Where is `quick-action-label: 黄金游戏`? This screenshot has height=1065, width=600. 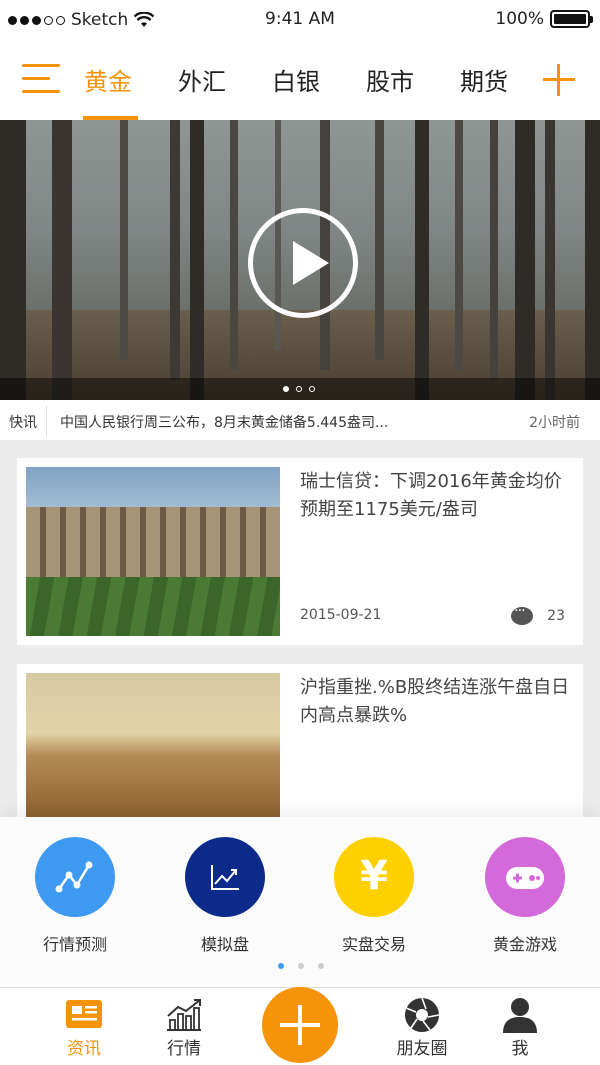 quick-action-label: 黄金游戏 is located at coordinates (524, 944).